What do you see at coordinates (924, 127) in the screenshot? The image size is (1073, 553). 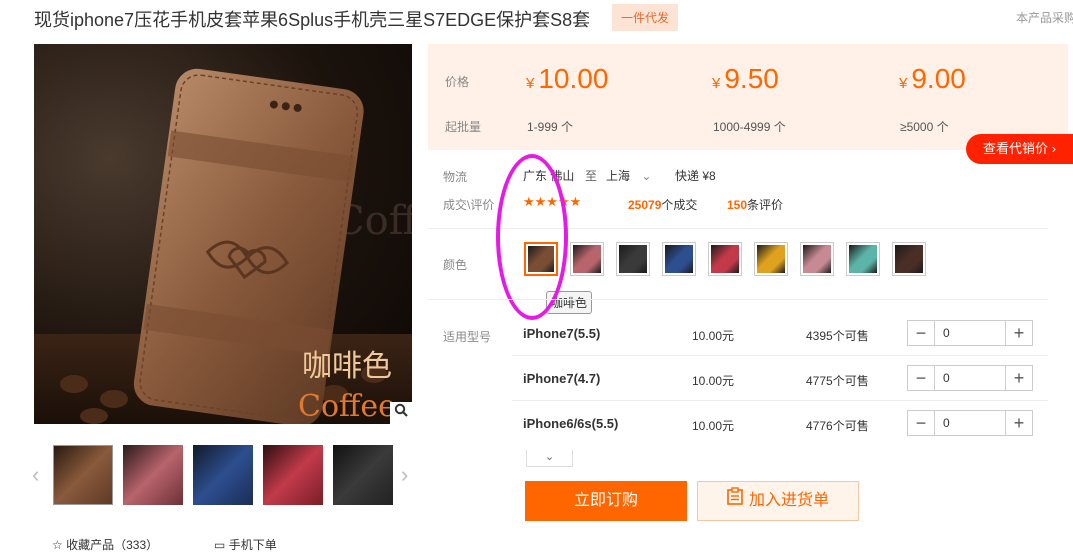 I see `range-tier-3: ≥5000 个` at bounding box center [924, 127].